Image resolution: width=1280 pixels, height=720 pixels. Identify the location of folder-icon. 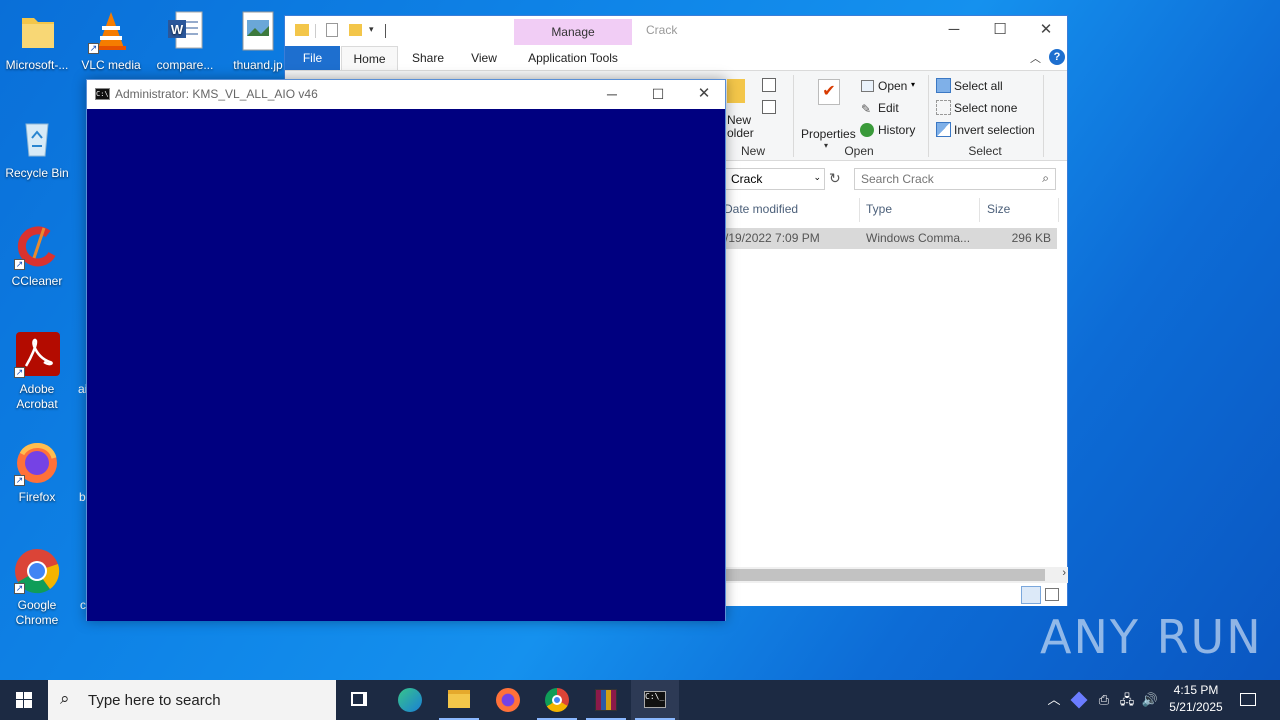
(459, 699).